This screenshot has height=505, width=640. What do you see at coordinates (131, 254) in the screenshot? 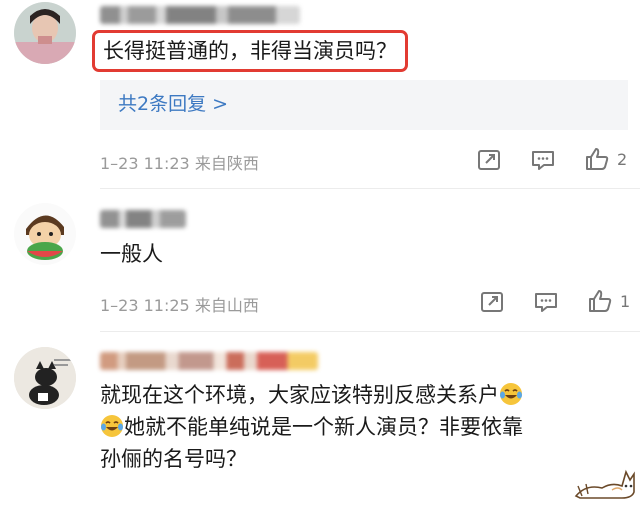
I see `comment-text: 一般人` at bounding box center [131, 254].